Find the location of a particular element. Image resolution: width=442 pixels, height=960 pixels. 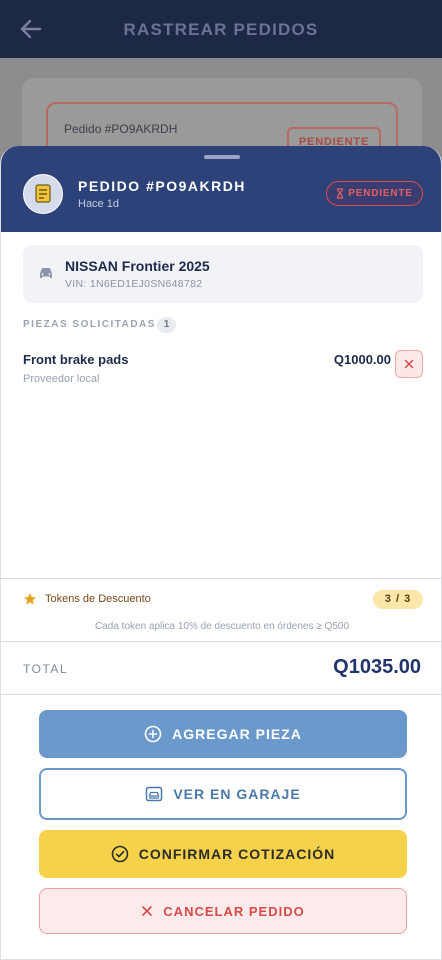

cancel-order-button: CANCELAR PEDIDO is located at coordinates (223, 911).